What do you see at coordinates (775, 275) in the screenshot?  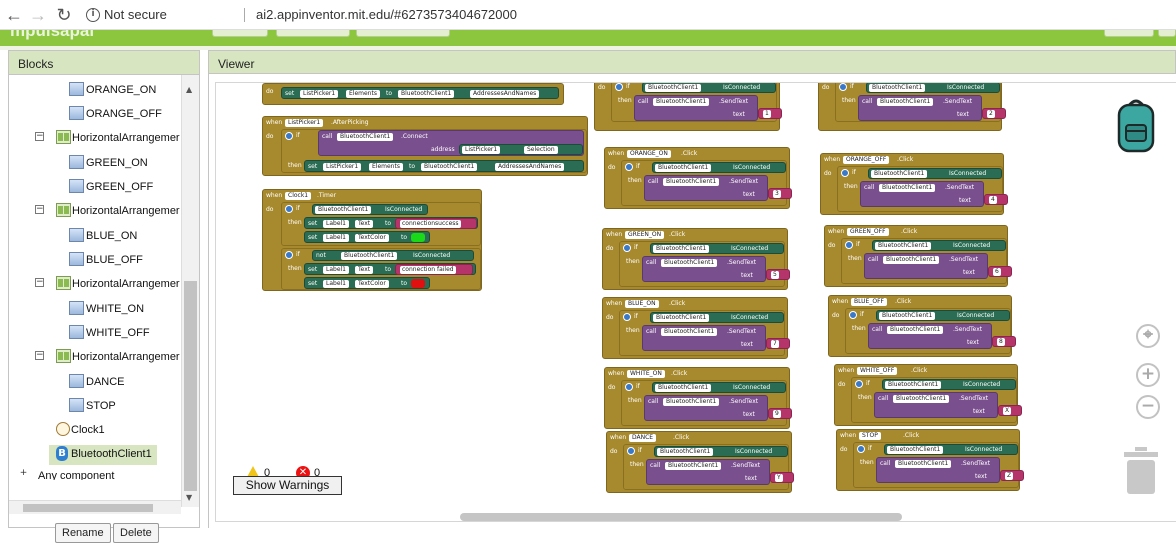 I see `text-value: 5` at bounding box center [775, 275].